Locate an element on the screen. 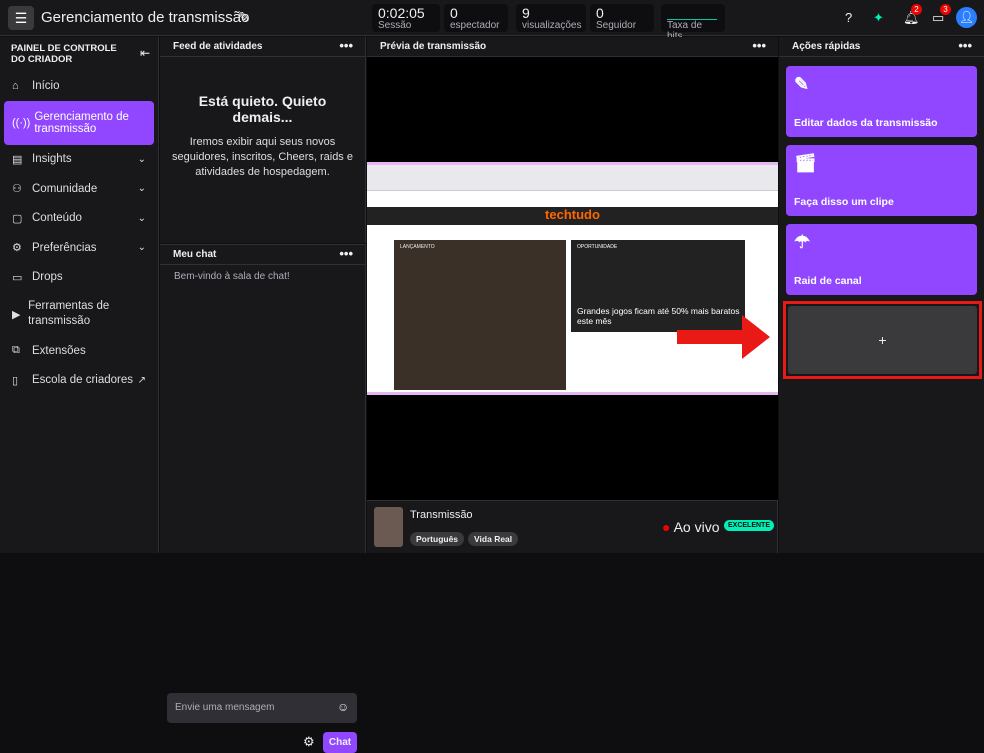 The width and height of the screenshot is (984, 753). sidebar-item-insights: ▤ Insights ⌄ is located at coordinates (79, 160).